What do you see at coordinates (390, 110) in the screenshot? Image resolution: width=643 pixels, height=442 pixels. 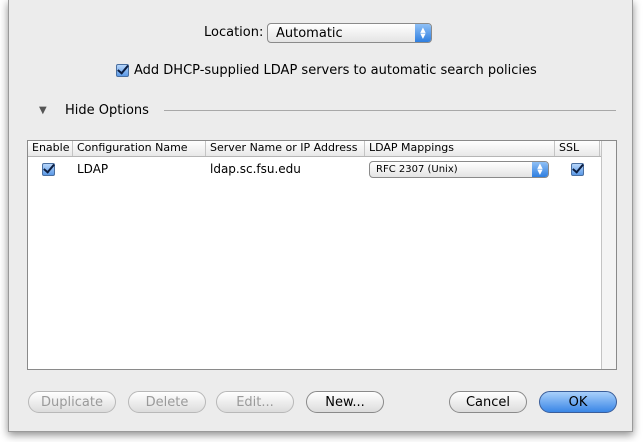 I see `options-divider` at bounding box center [390, 110].